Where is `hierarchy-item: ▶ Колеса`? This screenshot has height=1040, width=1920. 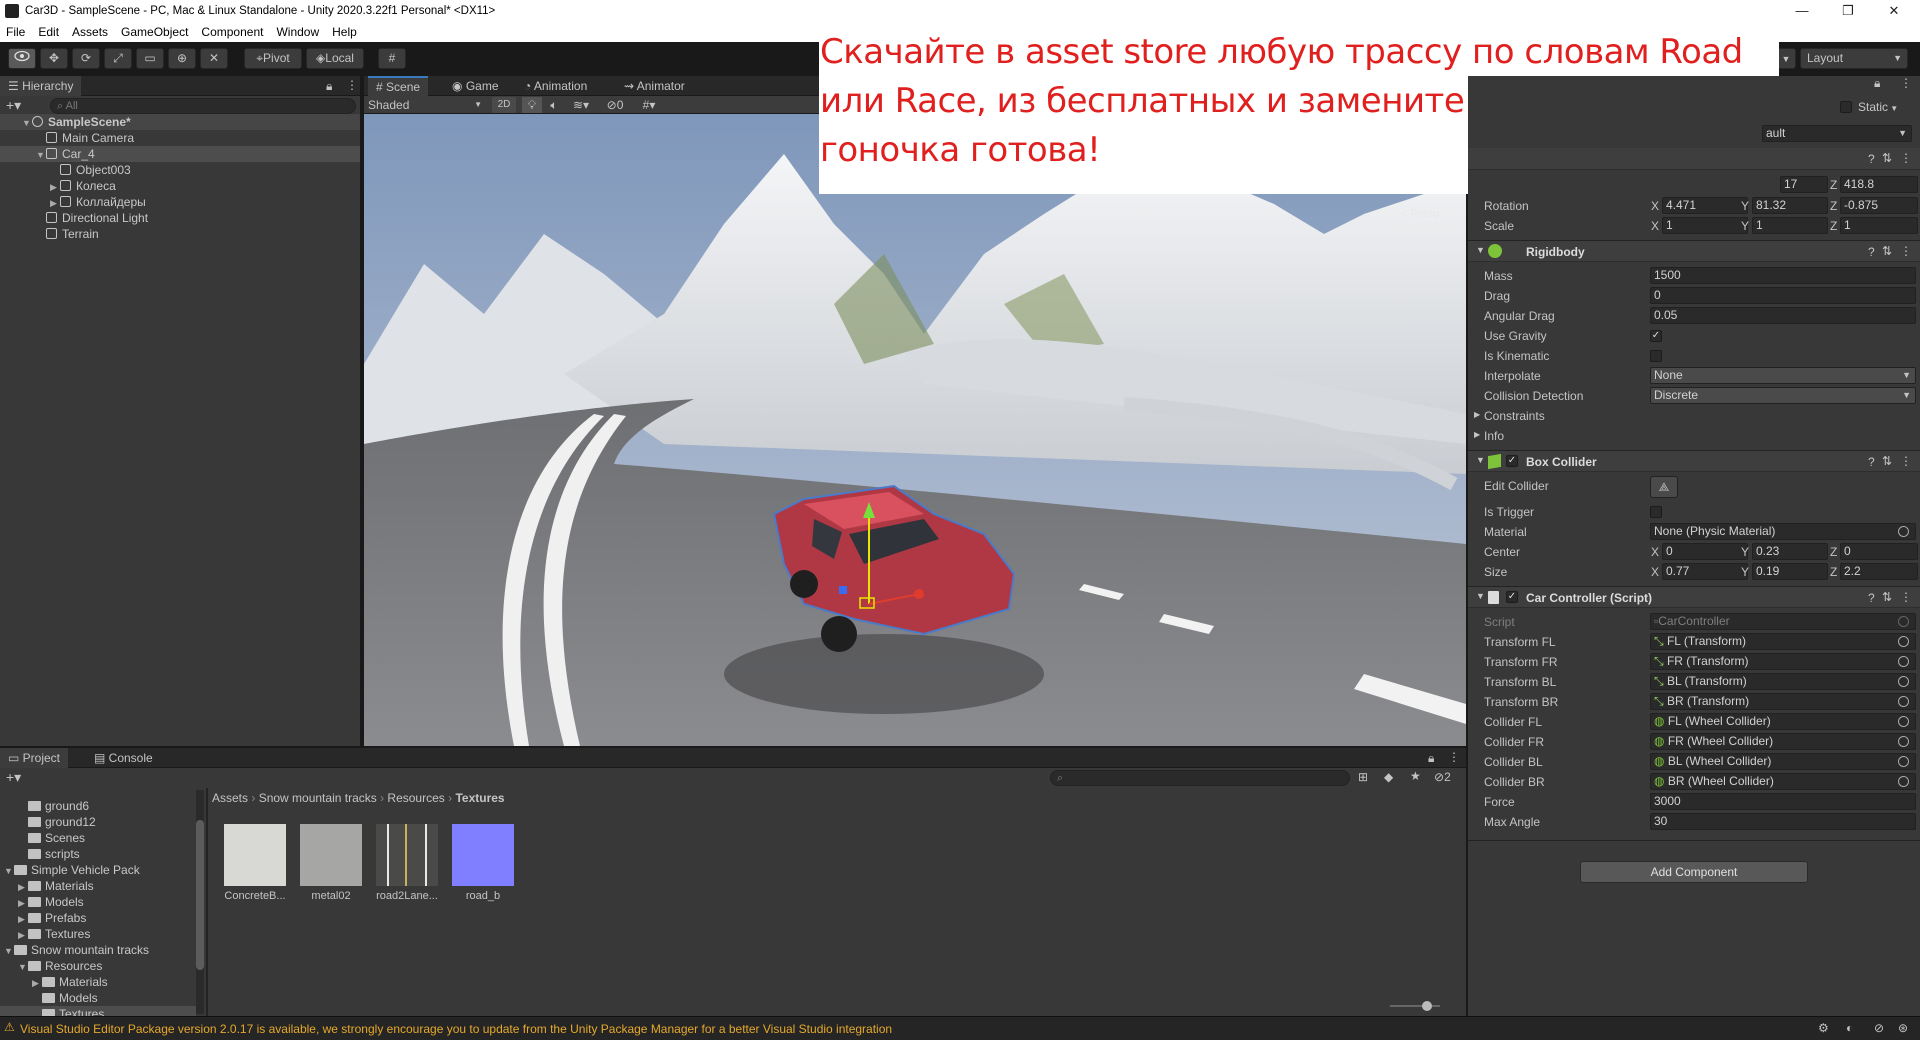 hierarchy-item: ▶ Колеса is located at coordinates (180, 186).